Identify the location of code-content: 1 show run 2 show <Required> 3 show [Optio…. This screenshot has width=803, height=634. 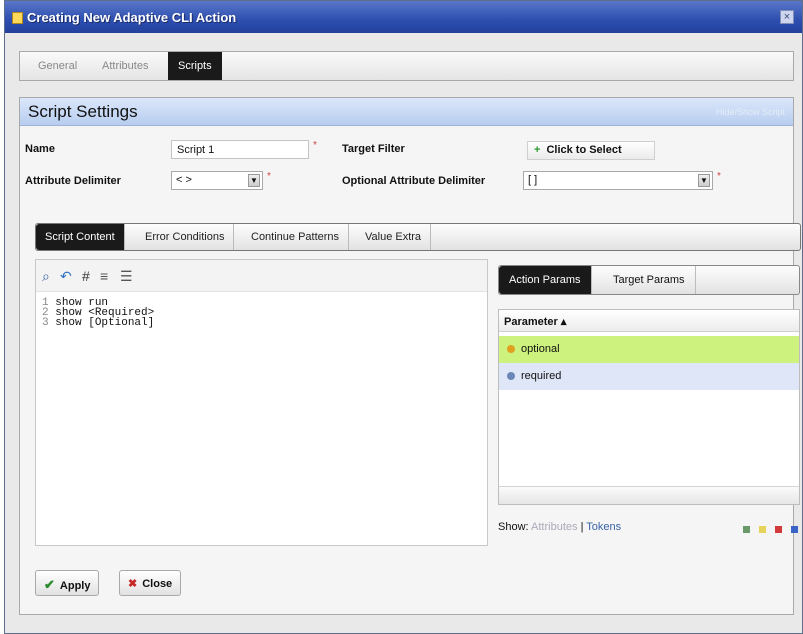
(98, 313).